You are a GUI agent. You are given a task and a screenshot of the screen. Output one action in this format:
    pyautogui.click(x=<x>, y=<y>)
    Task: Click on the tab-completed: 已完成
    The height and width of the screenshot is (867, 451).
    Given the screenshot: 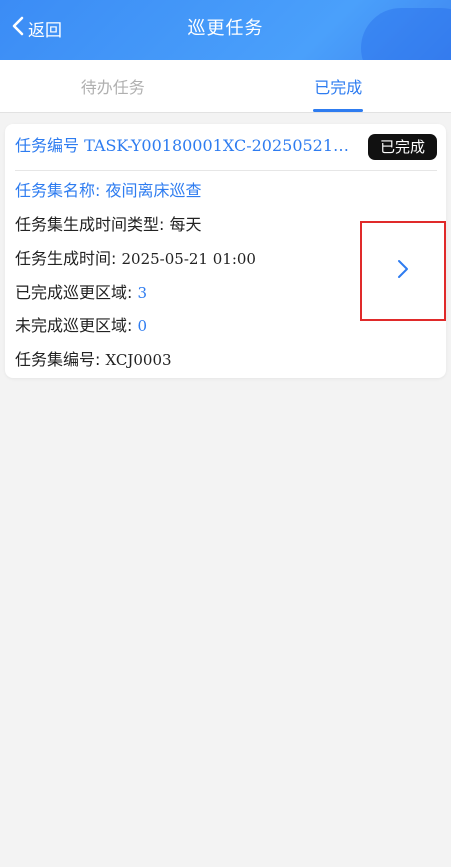 What is the action you would take?
    pyautogui.click(x=338, y=86)
    